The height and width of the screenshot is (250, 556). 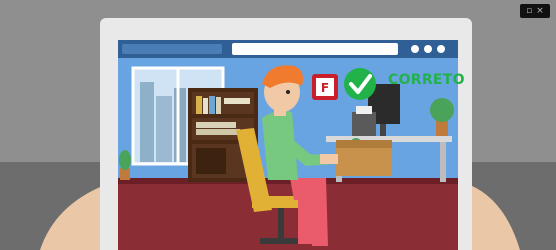 I want to click on browser-tab, so click(x=172, y=49).